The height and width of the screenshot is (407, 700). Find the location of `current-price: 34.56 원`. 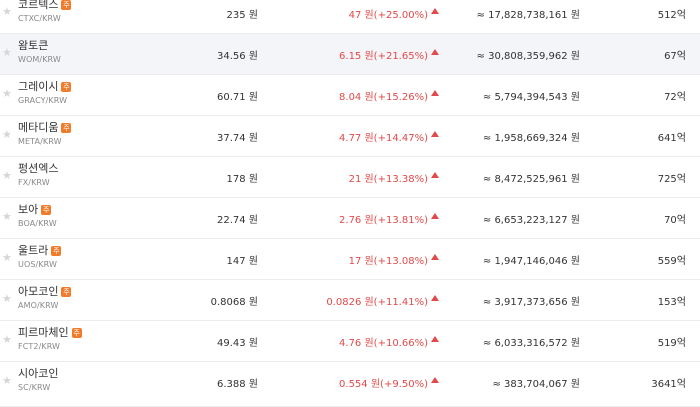

current-price: 34.56 원 is located at coordinates (237, 56).